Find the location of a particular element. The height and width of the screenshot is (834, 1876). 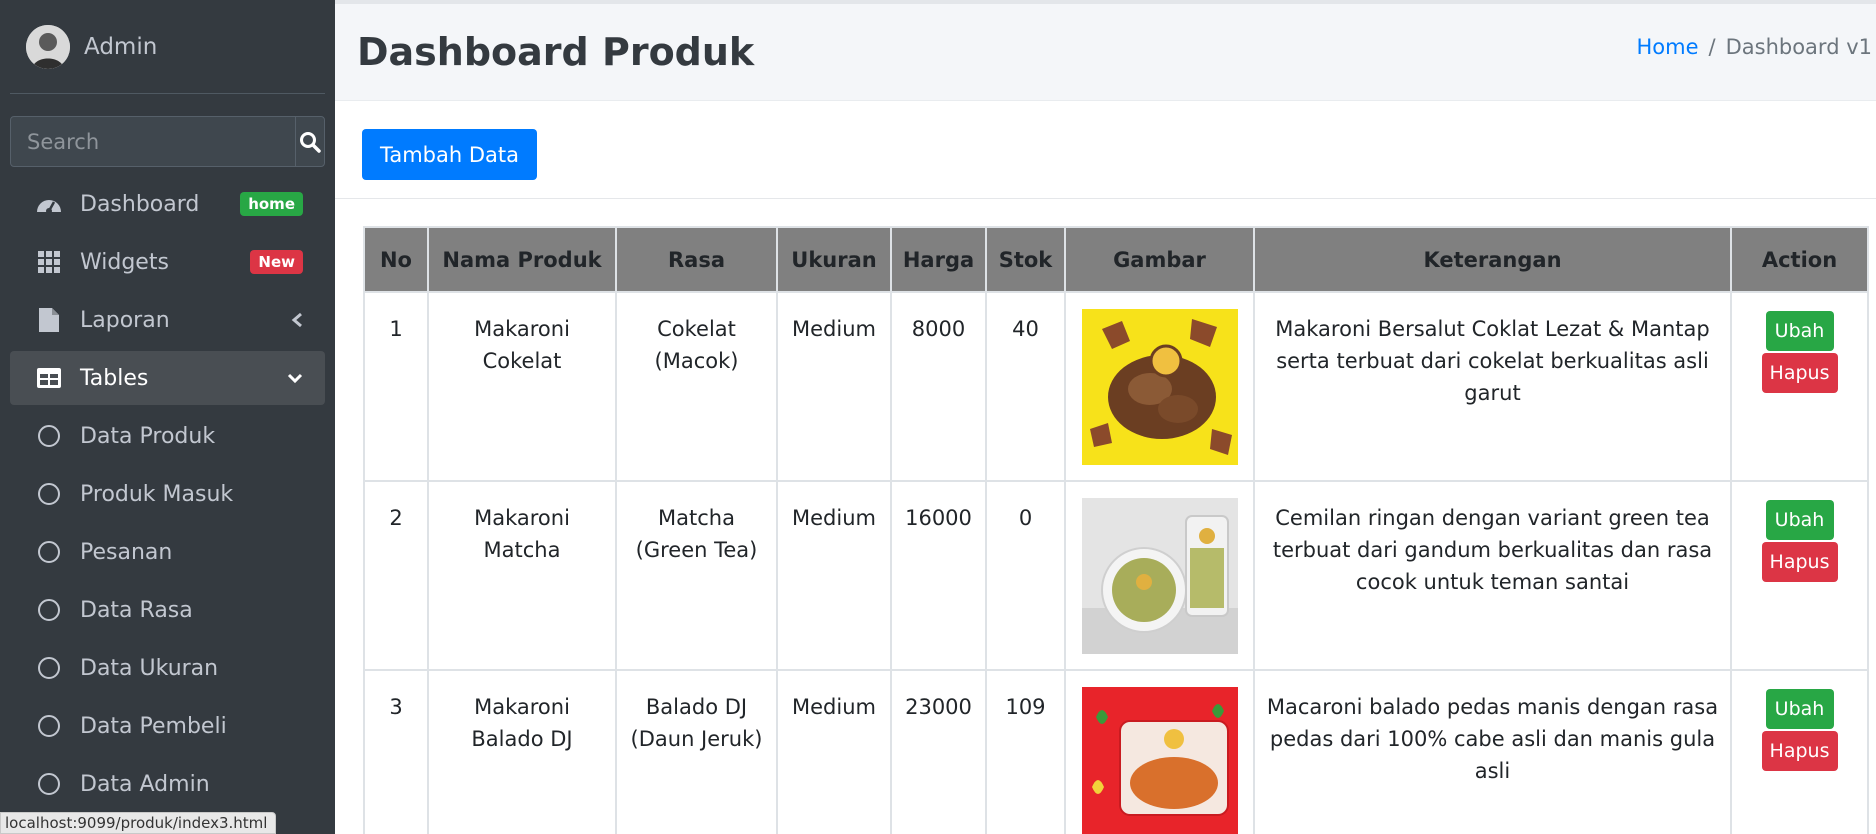

cell-rasa: Matcha (Green Tea) is located at coordinates (696, 575).